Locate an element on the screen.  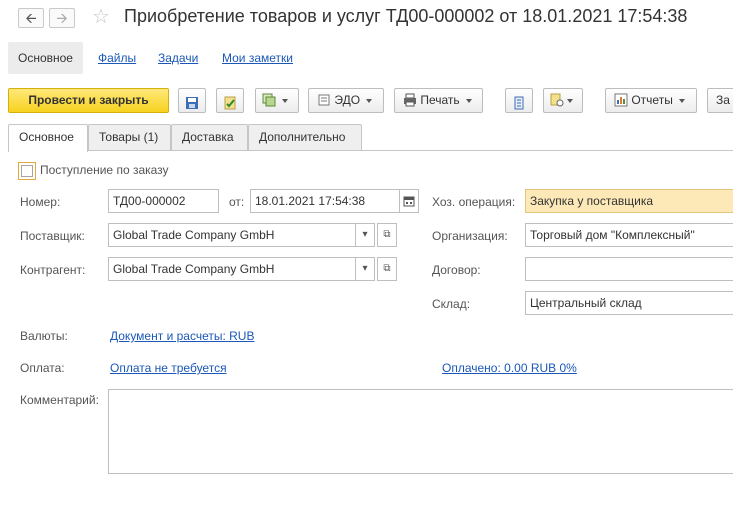
warehouse-label: Склад: is located at coordinates (451, 304).